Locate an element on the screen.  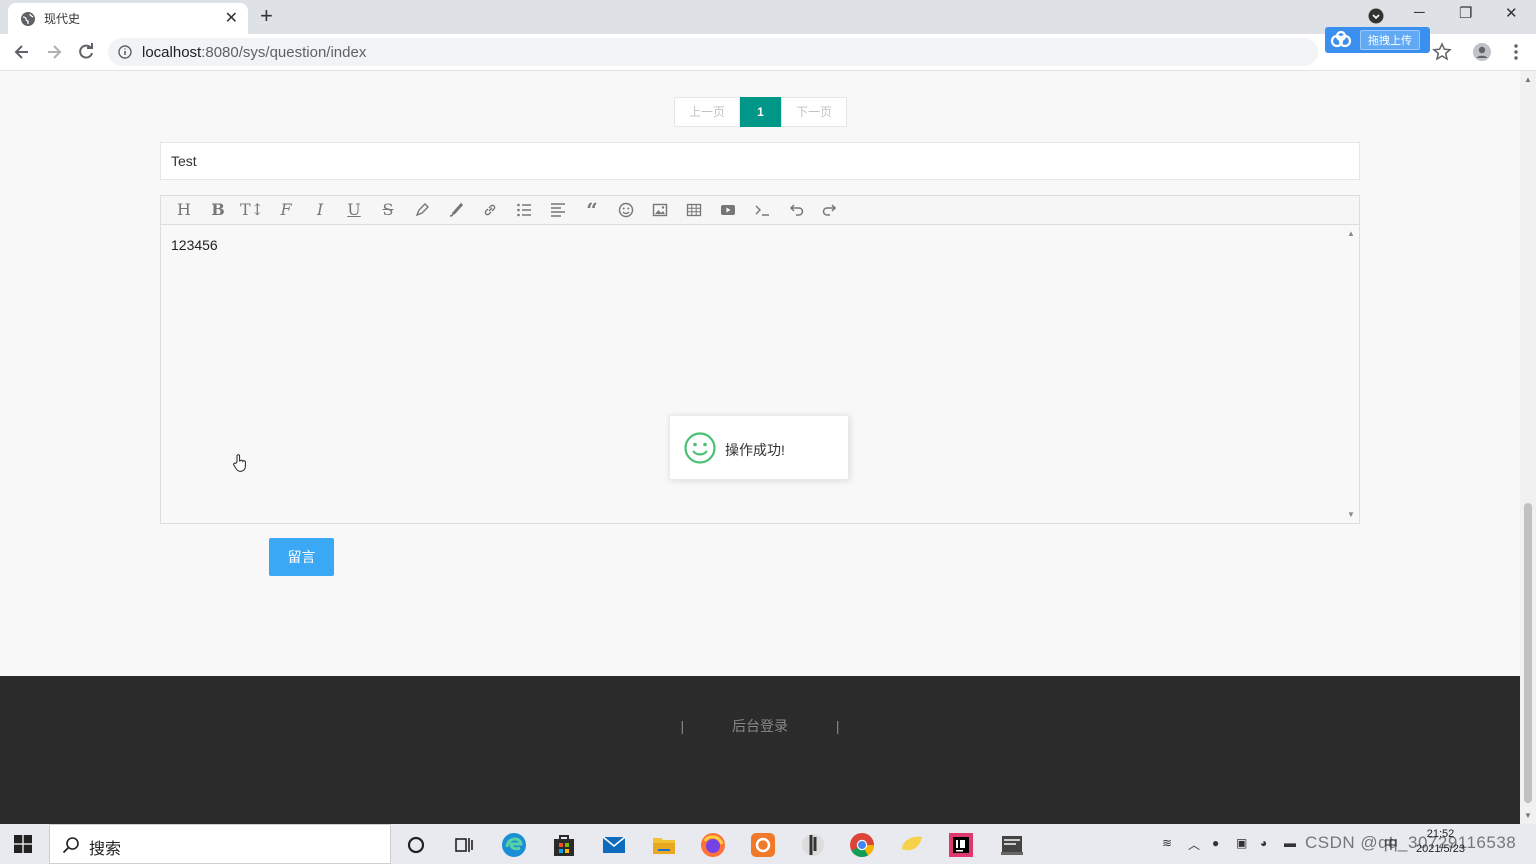
image-icon is located at coordinates (660, 210).